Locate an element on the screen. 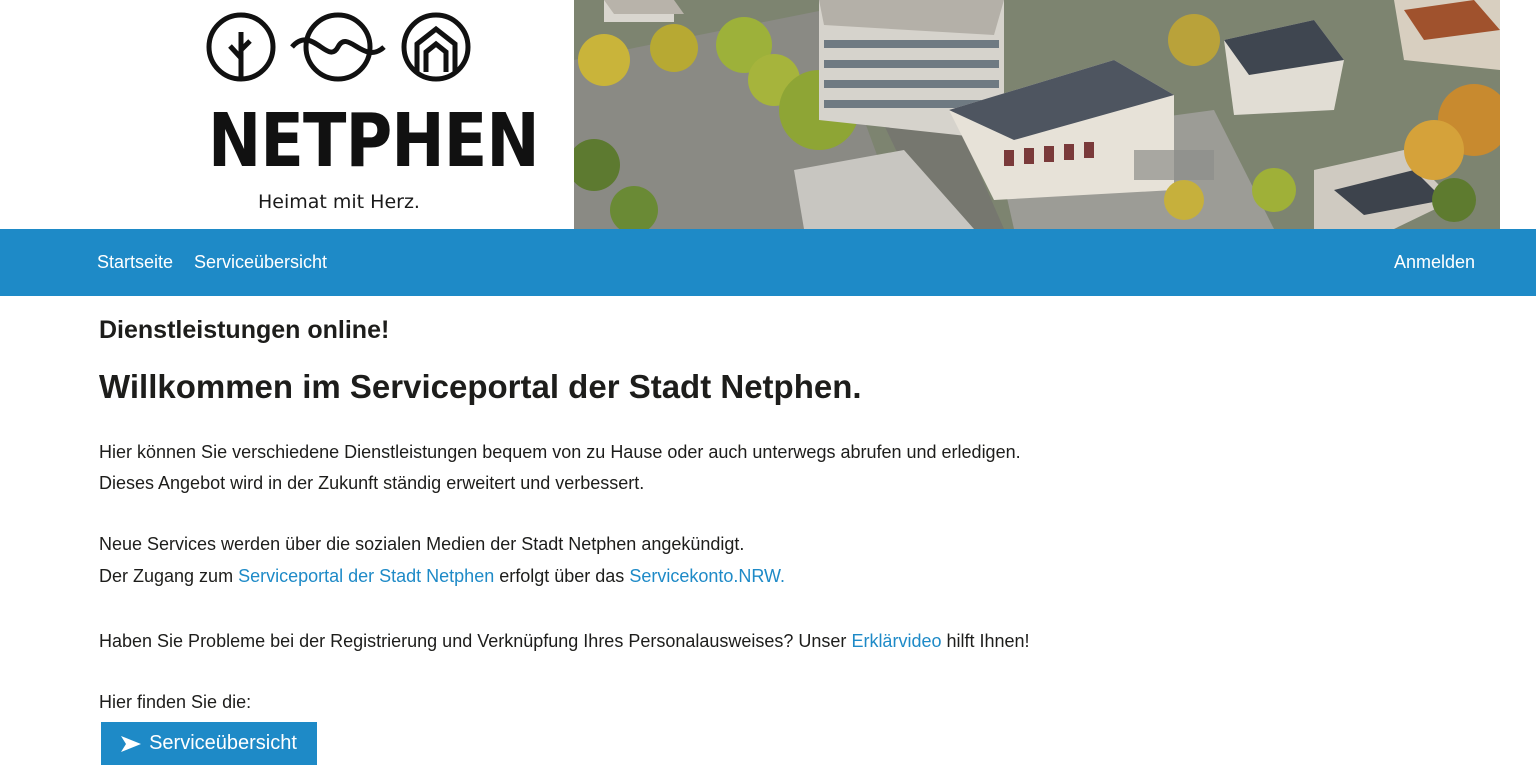  netphen-logo: NETPHEN Heimat mit Herz. is located at coordinates (372, 115).